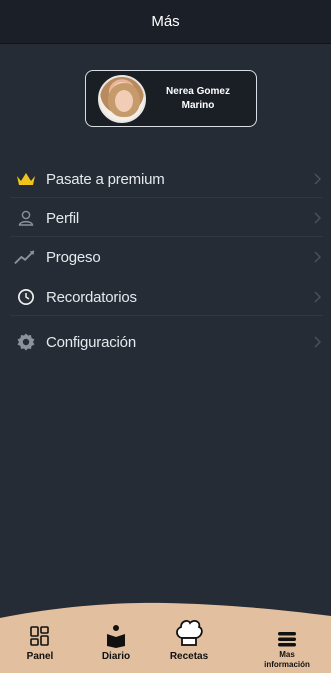 Image resolution: width=331 pixels, height=673 pixels. What do you see at coordinates (91, 297) in the screenshot?
I see `menu-item-label: Recordatorios` at bounding box center [91, 297].